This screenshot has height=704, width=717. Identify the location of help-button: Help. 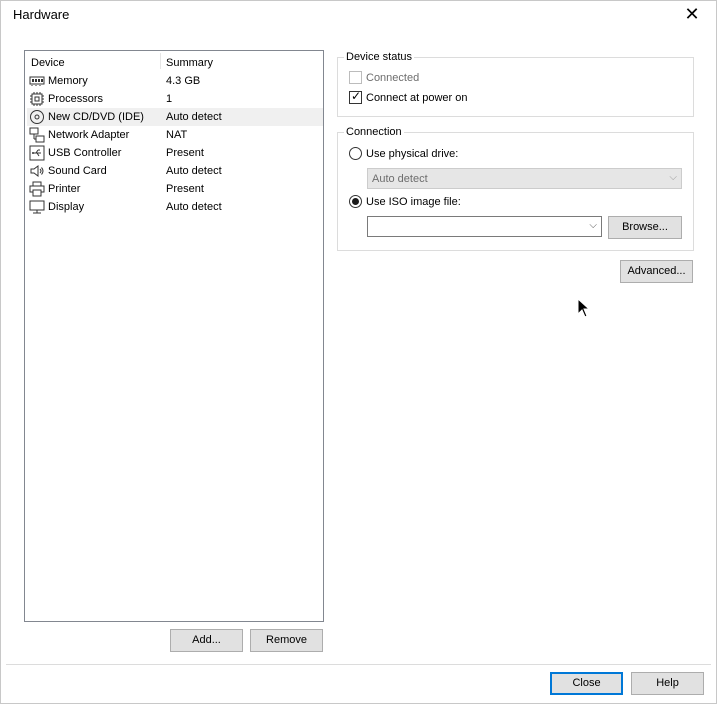
(667, 683).